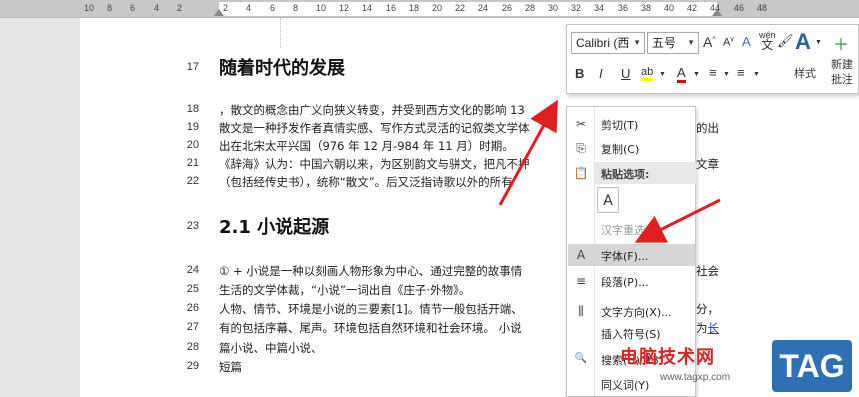  What do you see at coordinates (762, 8) in the screenshot?
I see `ruler-number: 48` at bounding box center [762, 8].